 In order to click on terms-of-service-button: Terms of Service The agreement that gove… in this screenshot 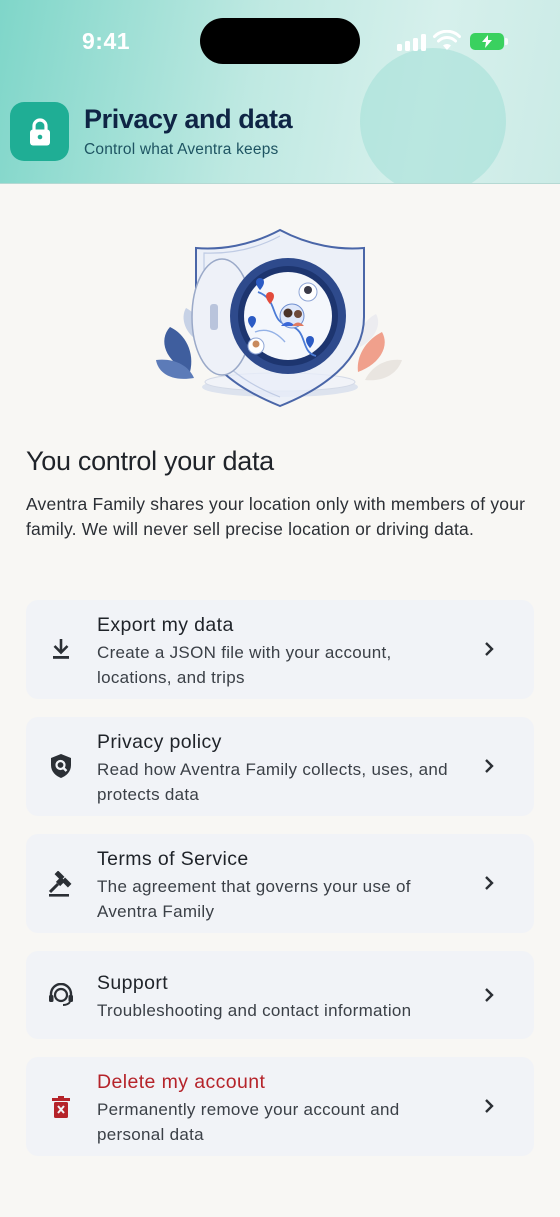, I will do `click(280, 883)`.